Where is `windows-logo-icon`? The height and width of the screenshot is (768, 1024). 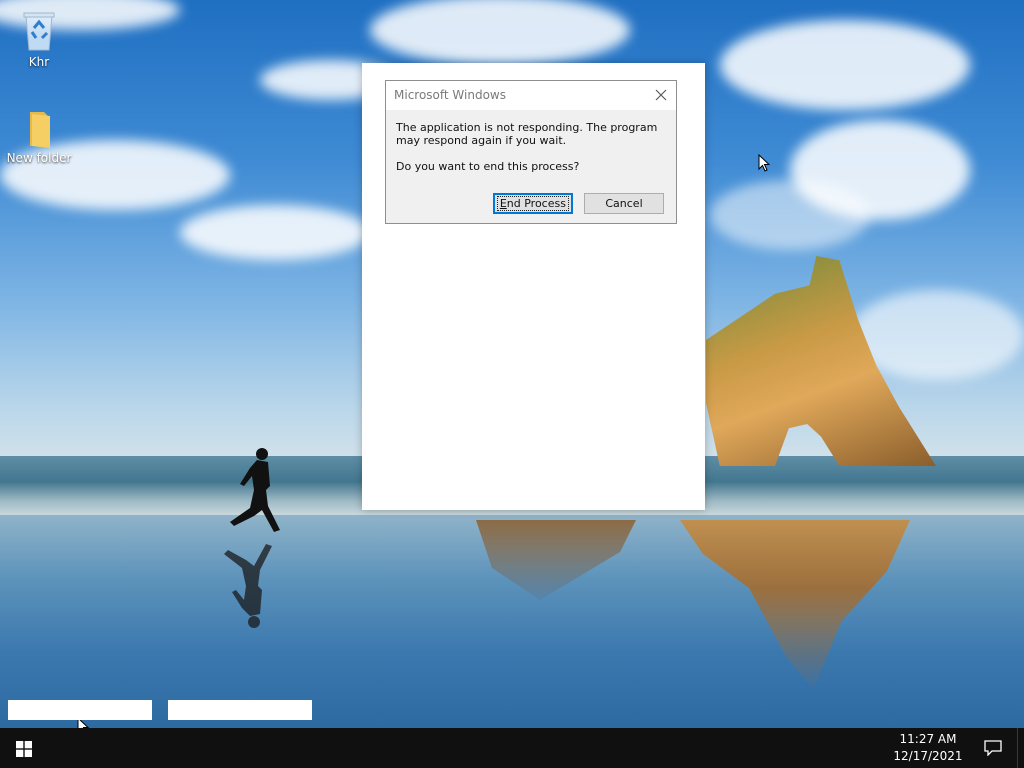 windows-logo-icon is located at coordinates (24, 749).